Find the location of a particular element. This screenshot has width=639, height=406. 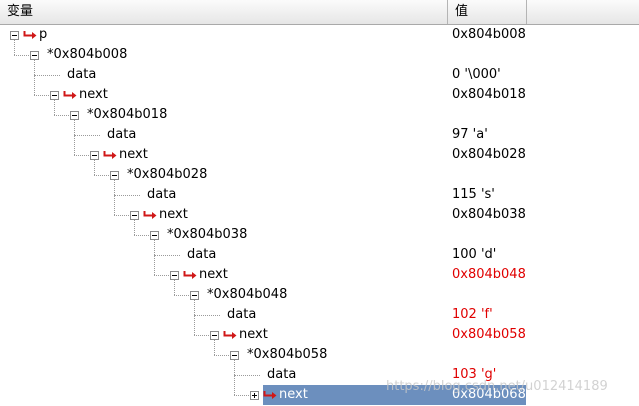

tree-node-label: *0x804b058 is located at coordinates (287, 355).